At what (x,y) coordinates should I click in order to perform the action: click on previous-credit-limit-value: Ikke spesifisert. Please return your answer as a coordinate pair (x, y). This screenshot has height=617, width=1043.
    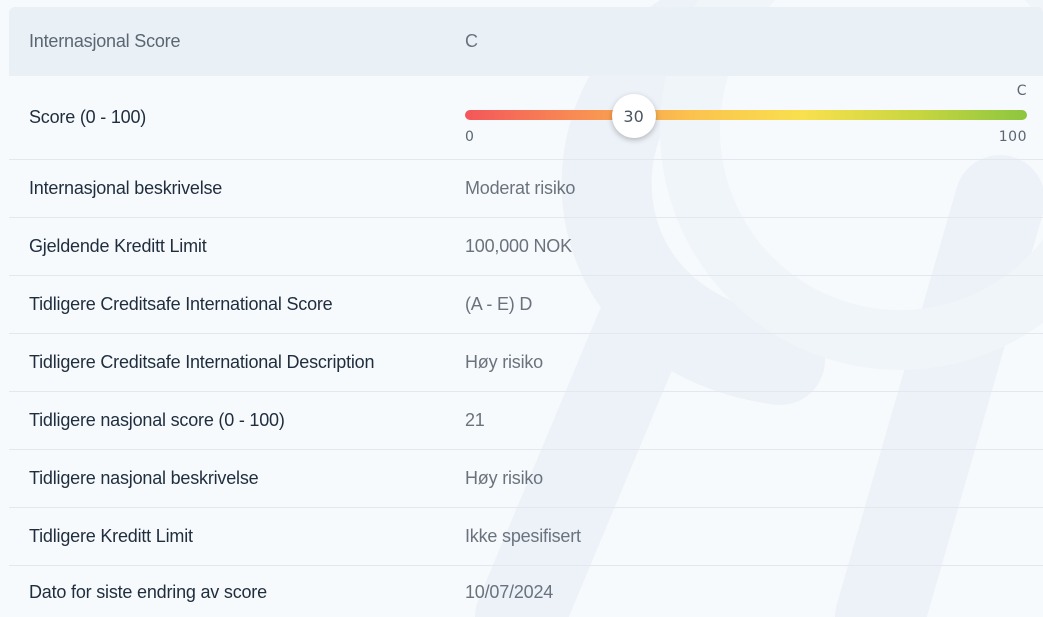
    Looking at the image, I should click on (523, 536).